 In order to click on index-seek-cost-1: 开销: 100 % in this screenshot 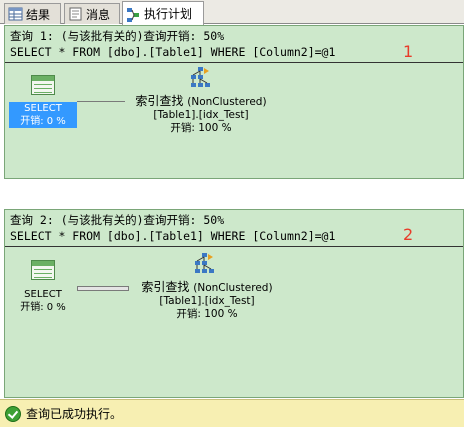, I will do `click(201, 128)`.